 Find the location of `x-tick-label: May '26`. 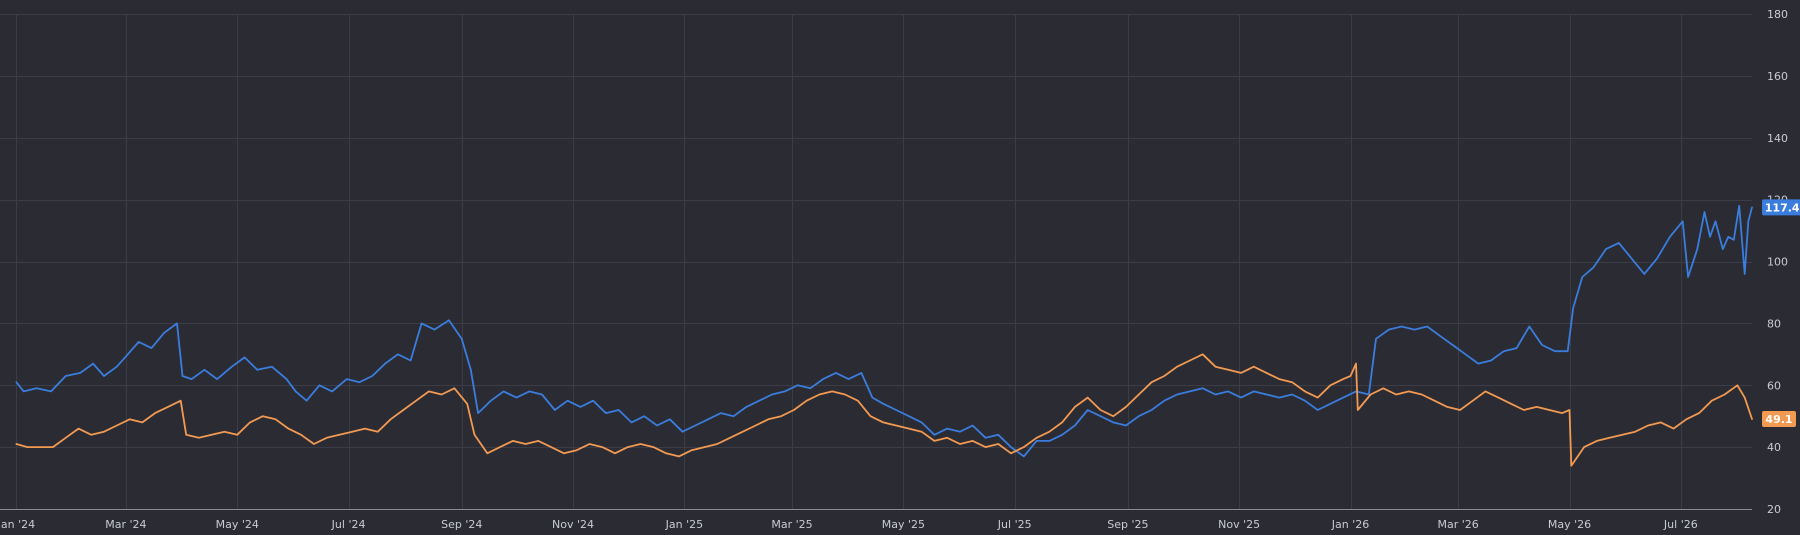

x-tick-label: May '26 is located at coordinates (1569, 524).